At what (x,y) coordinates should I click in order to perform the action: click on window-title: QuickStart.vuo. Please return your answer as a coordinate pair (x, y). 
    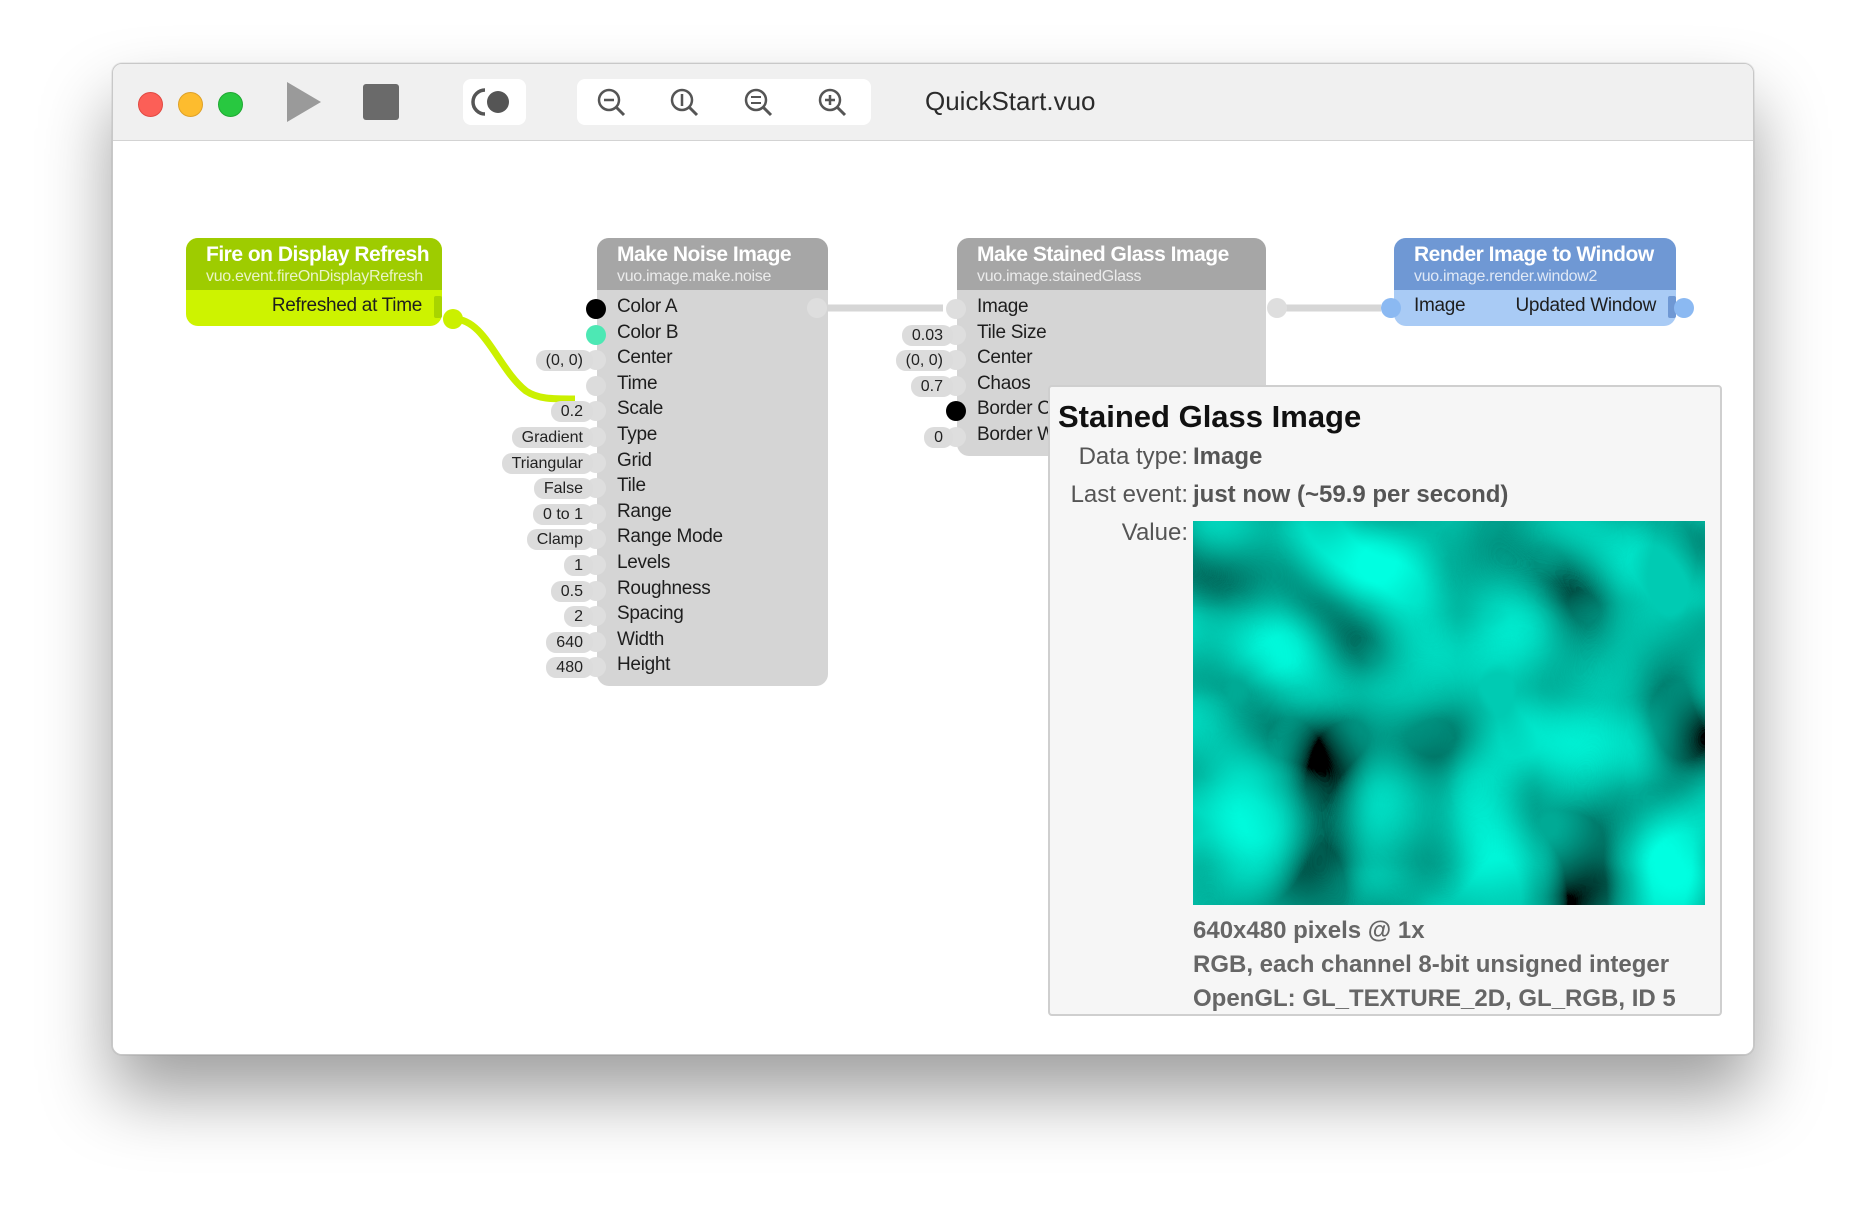
    Looking at the image, I should click on (1010, 101).